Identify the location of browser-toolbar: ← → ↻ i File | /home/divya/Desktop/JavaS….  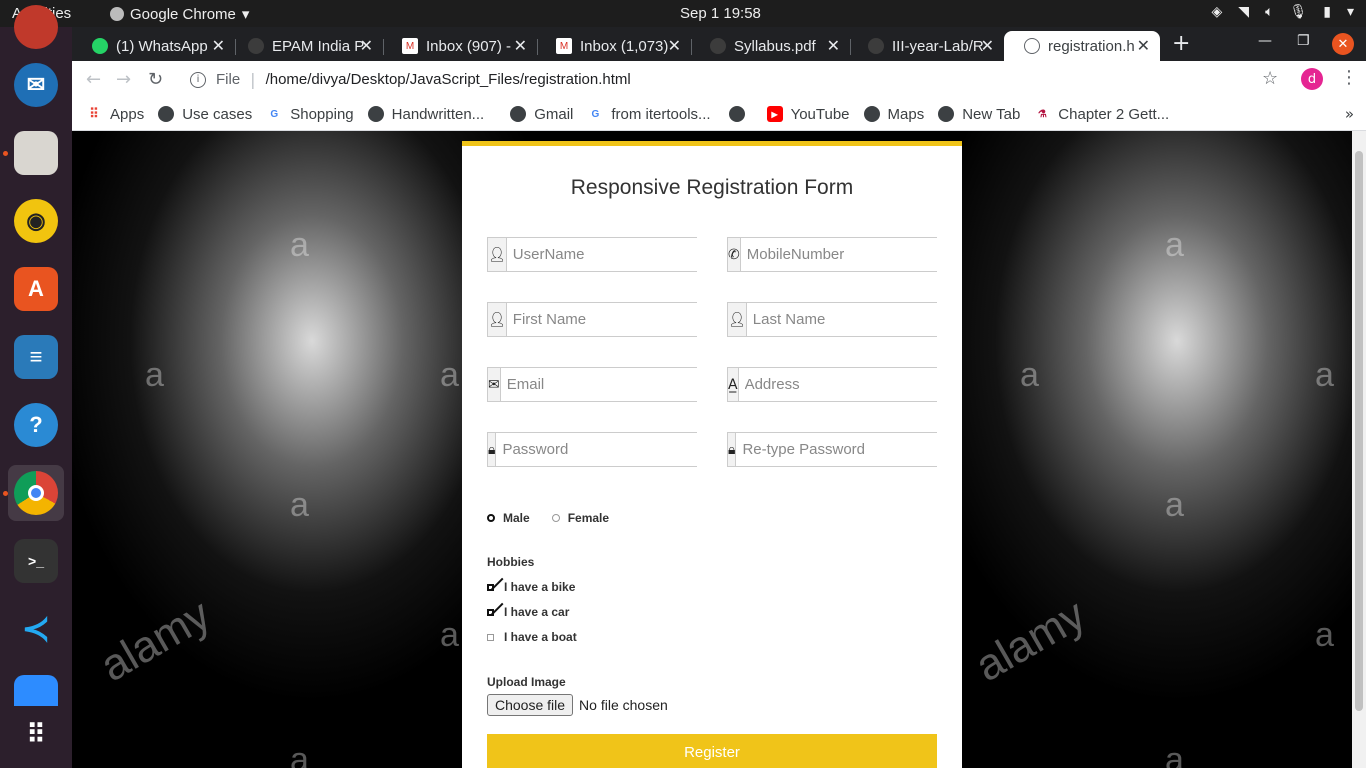
(719, 79).